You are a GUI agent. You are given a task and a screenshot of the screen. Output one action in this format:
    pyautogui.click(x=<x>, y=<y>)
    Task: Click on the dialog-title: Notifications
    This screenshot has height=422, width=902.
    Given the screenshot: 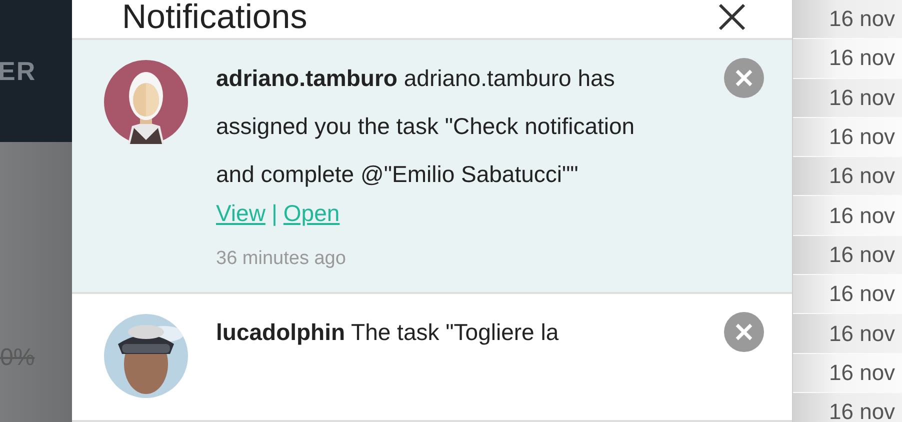 What is the action you would take?
    pyautogui.click(x=215, y=18)
    